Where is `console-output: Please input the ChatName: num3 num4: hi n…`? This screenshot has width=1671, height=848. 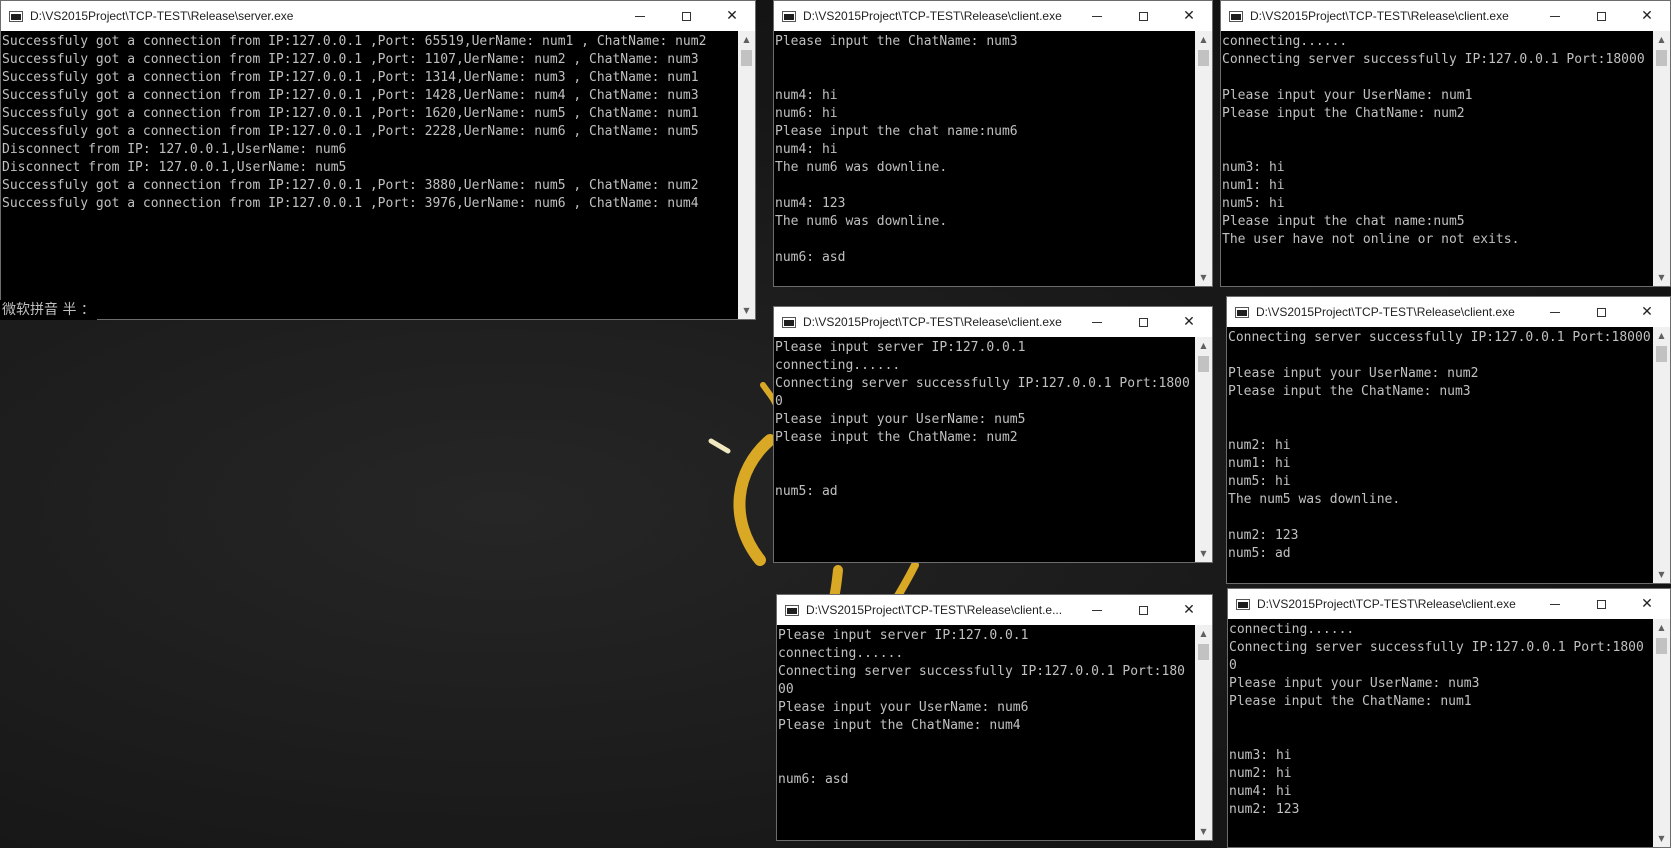 console-output: Please input the ChatName: num3 num4: hi n… is located at coordinates (984, 158).